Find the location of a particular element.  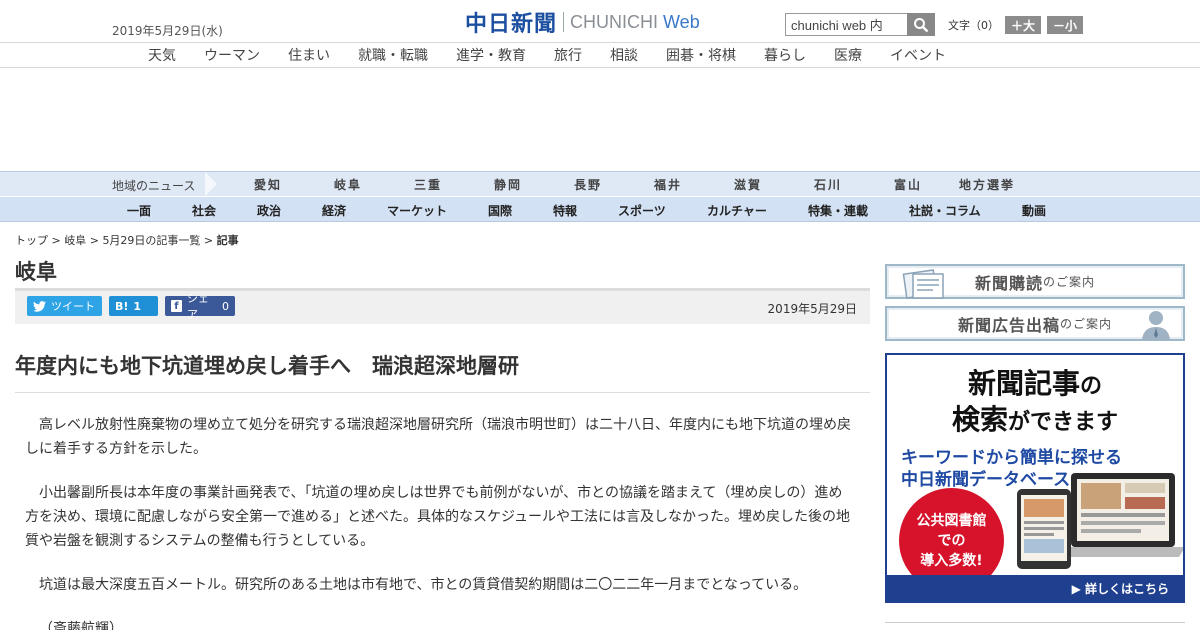

ad-placement-banner: 新聞広告出稿 のご案内 is located at coordinates (1035, 323).